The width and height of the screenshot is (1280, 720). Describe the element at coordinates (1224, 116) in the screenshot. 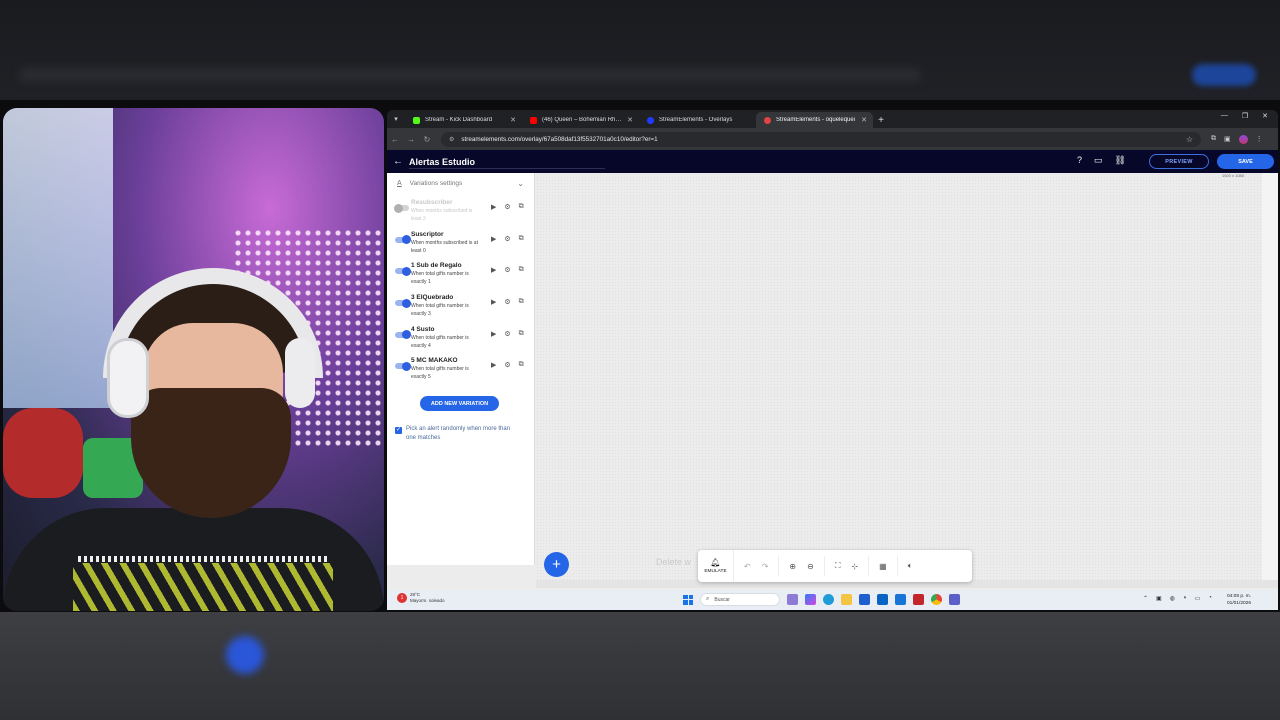

I see `minimize-icon: —` at that location.